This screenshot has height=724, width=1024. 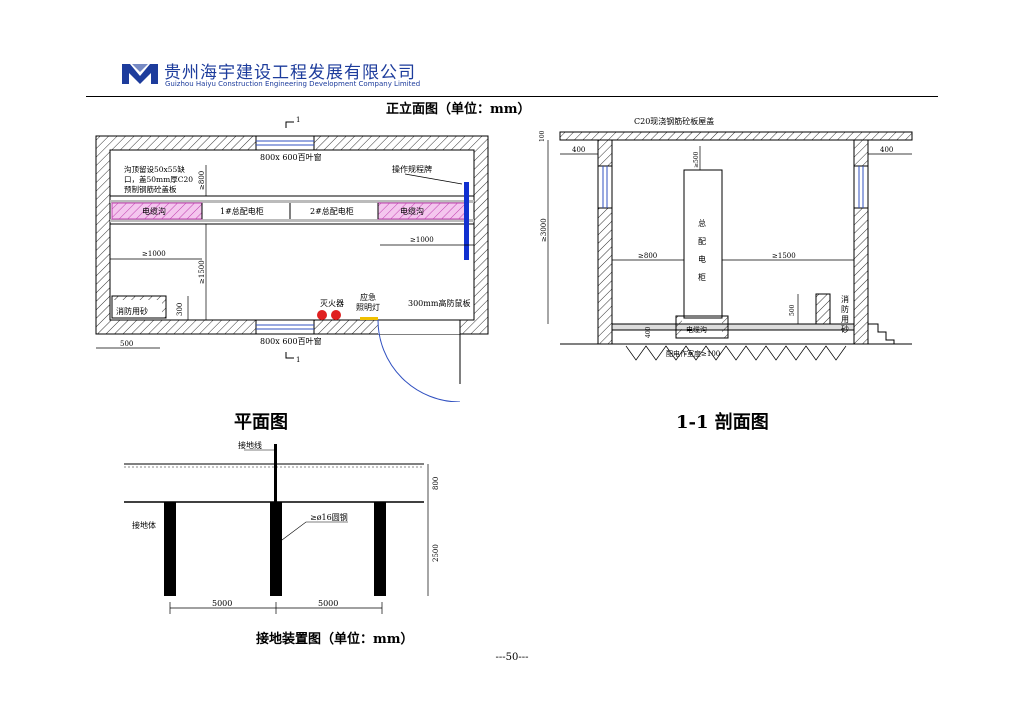 What do you see at coordinates (282, 527) in the screenshot?
I see `grounding-drawing: 接地线 接地体 ≥ø16圆钢 800 2500 5000 5000` at bounding box center [282, 527].